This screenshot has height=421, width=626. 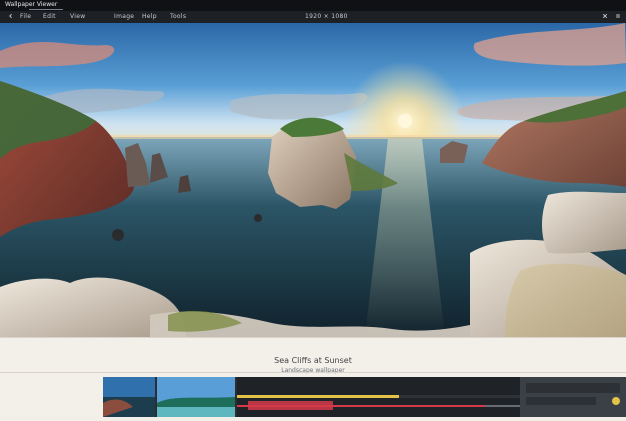 I want to click on caption-title: Sea Cliffs at Sunset, so click(x=313, y=360).